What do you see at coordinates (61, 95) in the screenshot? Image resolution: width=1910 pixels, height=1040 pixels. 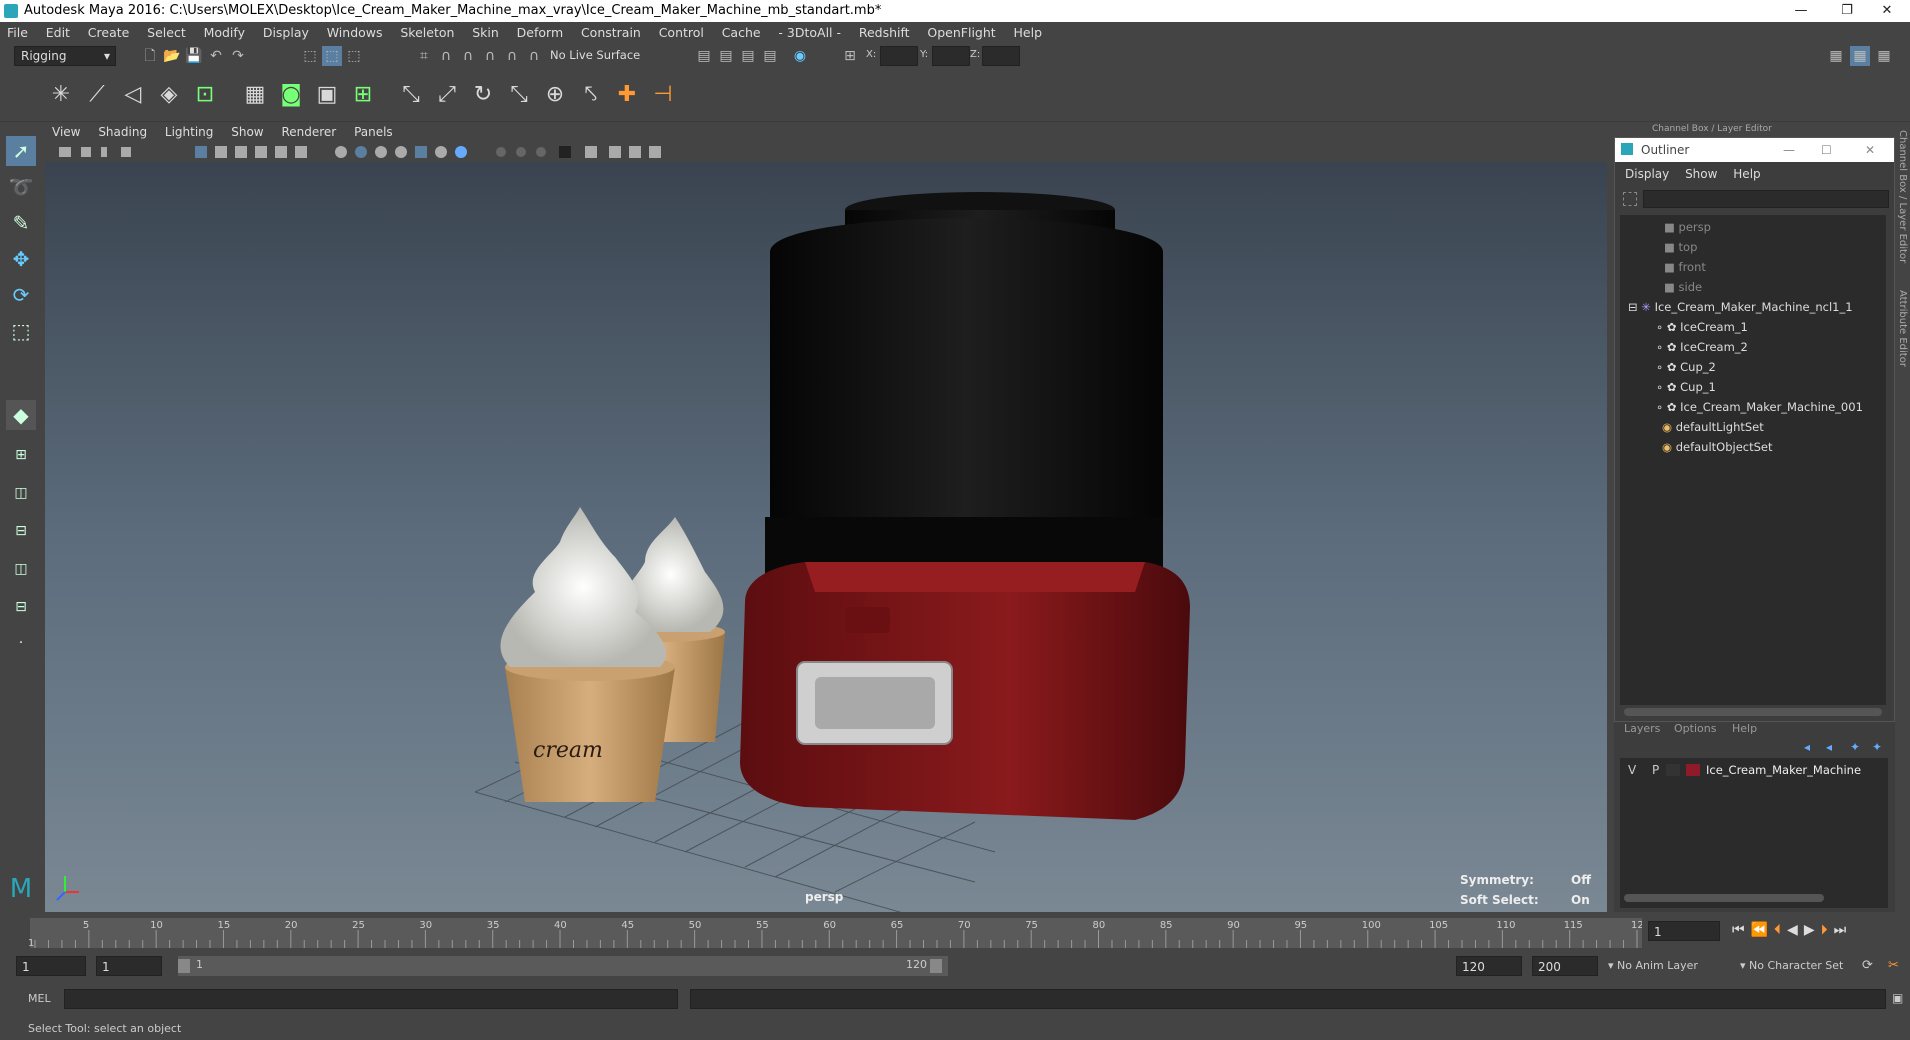 I see `create-joints-icon: ✳` at bounding box center [61, 95].